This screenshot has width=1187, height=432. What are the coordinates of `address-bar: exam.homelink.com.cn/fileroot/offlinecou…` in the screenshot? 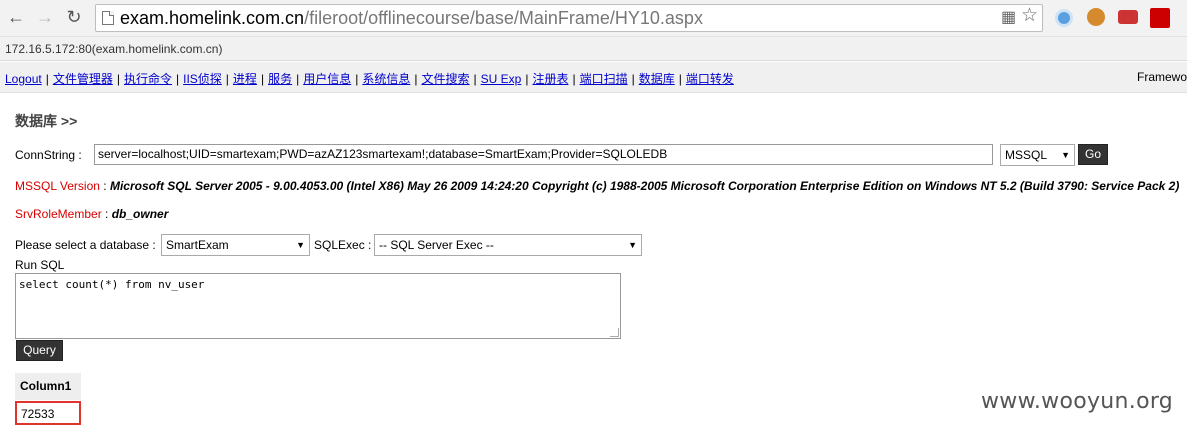 It's located at (569, 18).